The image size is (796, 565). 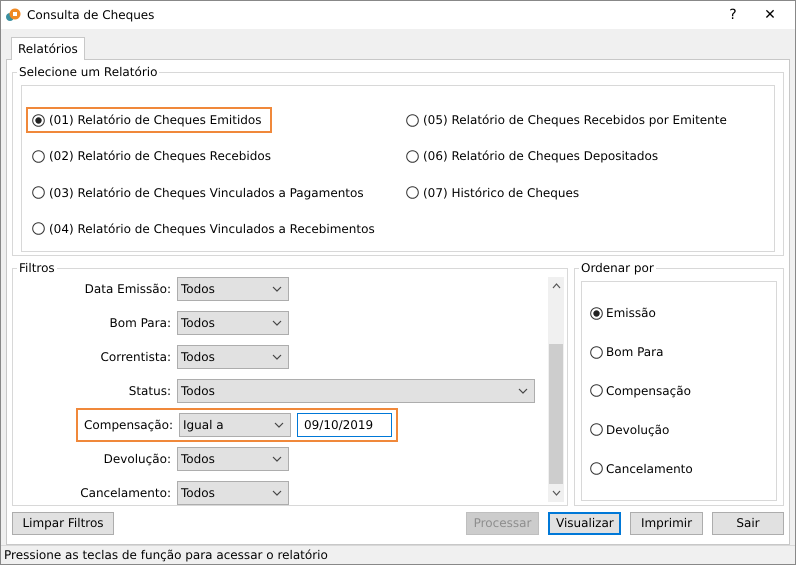 What do you see at coordinates (135, 357) in the screenshot?
I see `field-label: Correntista:` at bounding box center [135, 357].